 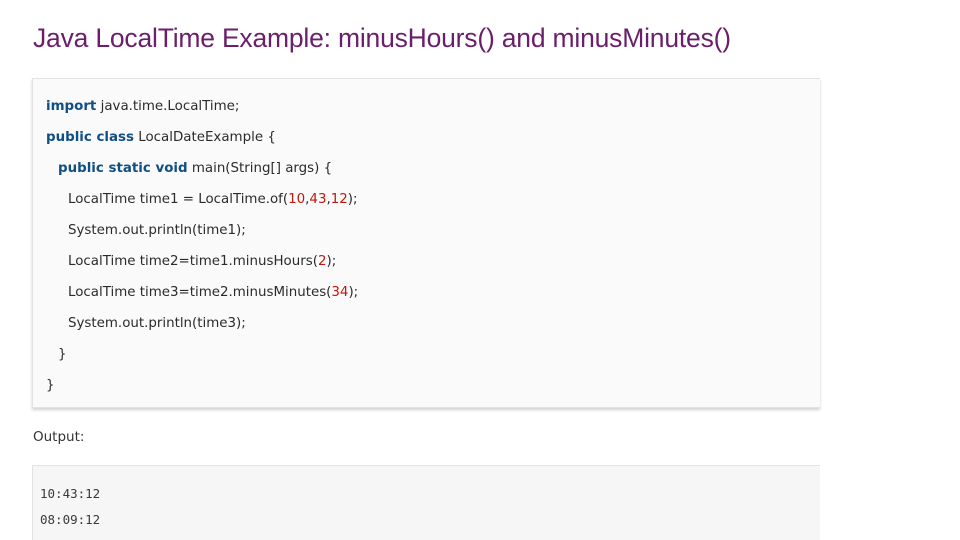 I want to click on code-text: LocalTime time2=time1.minusHours(, so click(x=193, y=261).